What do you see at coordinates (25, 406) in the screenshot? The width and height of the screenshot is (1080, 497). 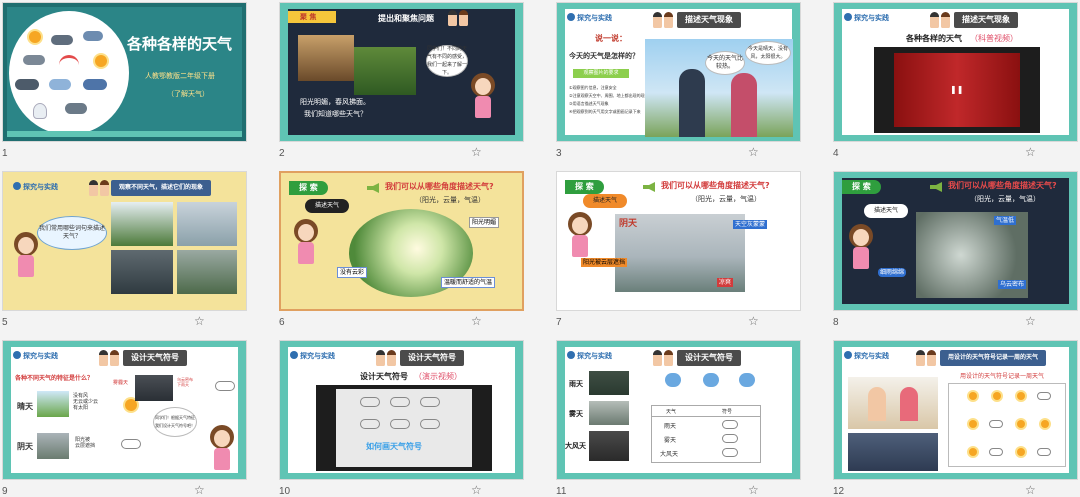 I see `sunny-label: 晴天` at bounding box center [25, 406].